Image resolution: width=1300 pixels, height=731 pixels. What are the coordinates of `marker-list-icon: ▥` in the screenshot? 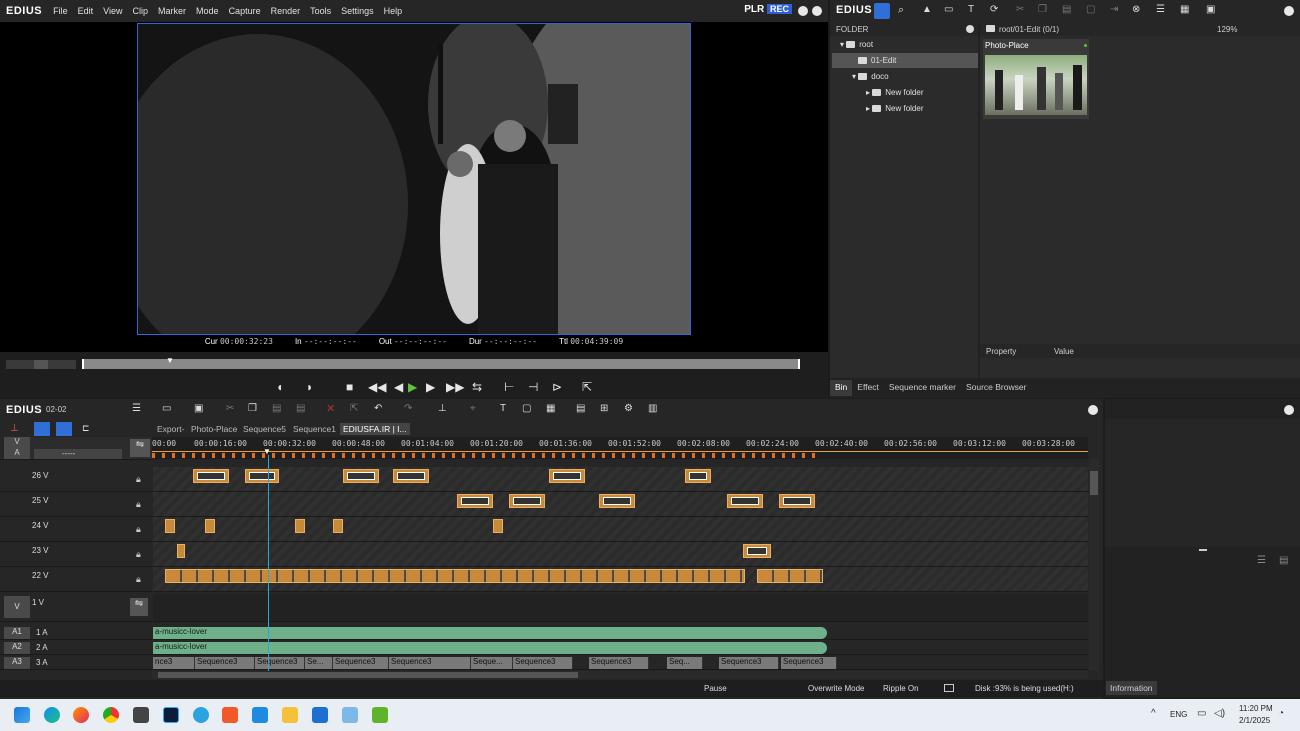 It's located at (652, 408).